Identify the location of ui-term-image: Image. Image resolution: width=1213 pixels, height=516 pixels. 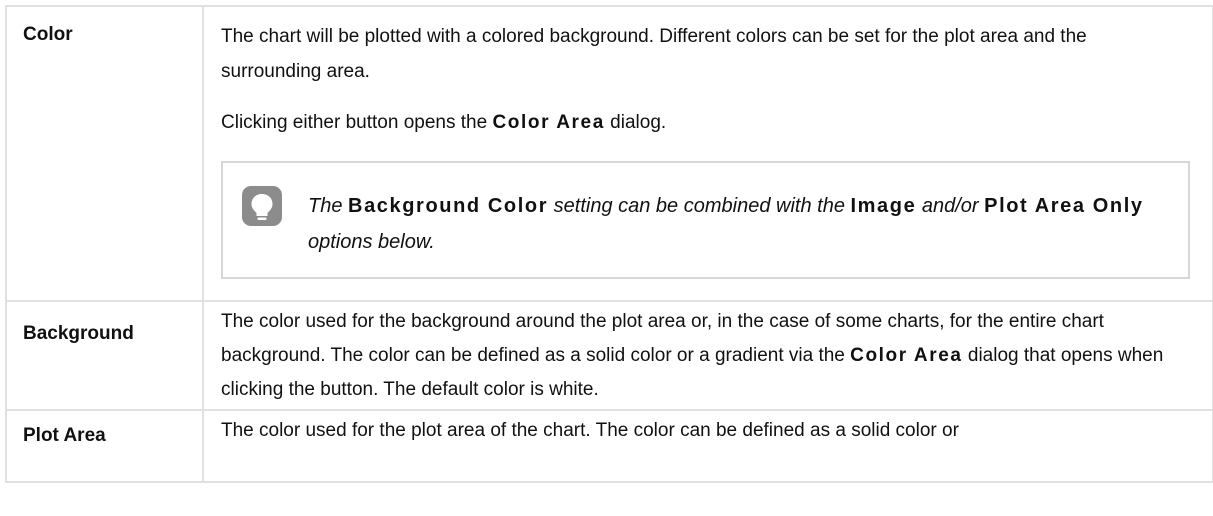
(883, 206).